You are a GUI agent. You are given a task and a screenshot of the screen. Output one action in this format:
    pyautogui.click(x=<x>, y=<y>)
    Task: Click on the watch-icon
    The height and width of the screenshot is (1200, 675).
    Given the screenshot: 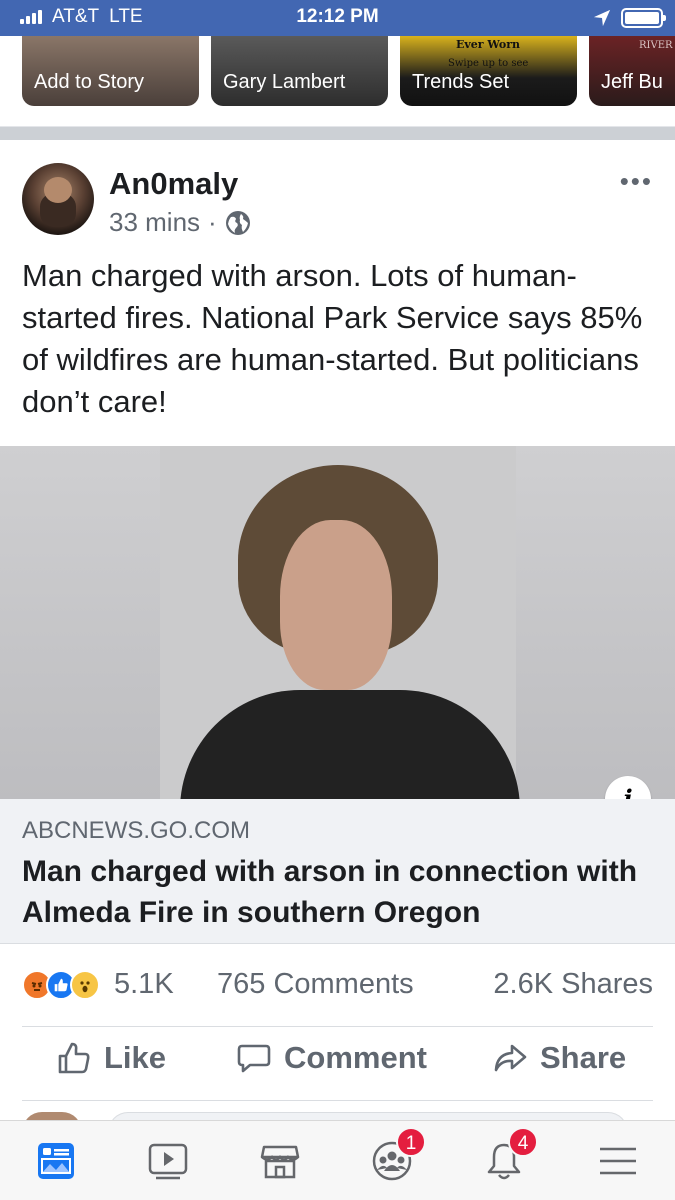 What is the action you would take?
    pyautogui.click(x=168, y=1161)
    